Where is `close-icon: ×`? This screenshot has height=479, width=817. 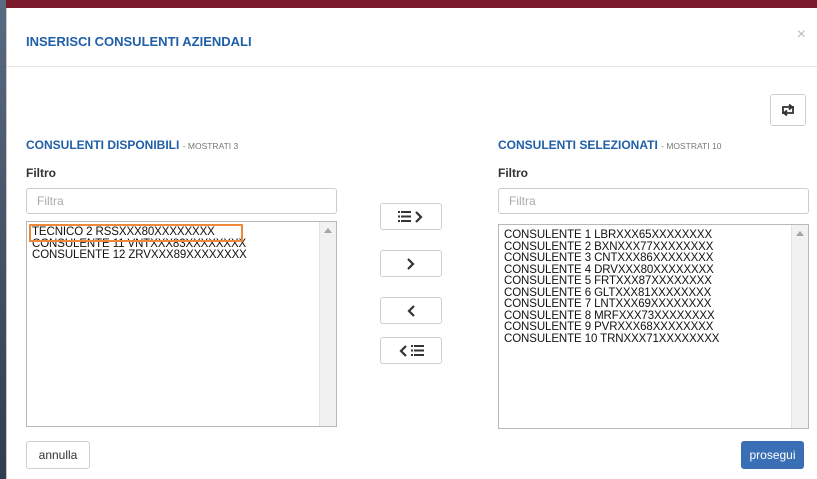
close-icon: × is located at coordinates (801, 35).